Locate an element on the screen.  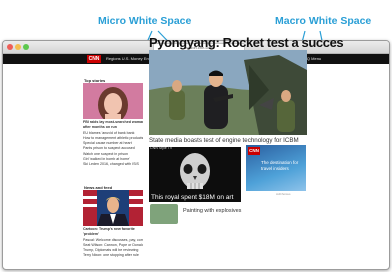
close-window-icon is located at coordinates (10, 47).